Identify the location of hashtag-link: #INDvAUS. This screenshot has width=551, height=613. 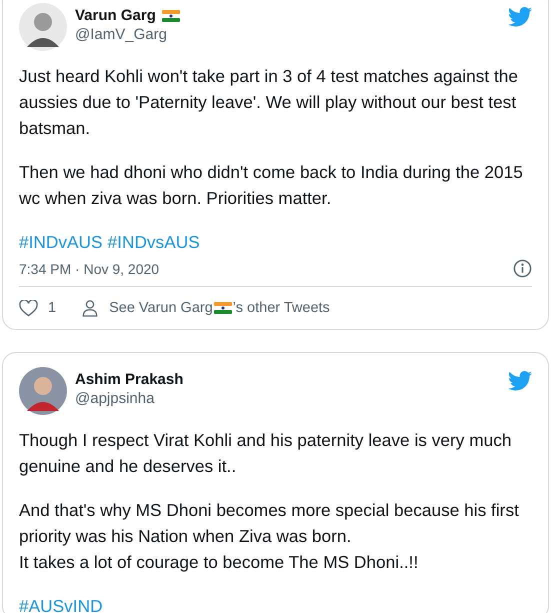
(61, 242).